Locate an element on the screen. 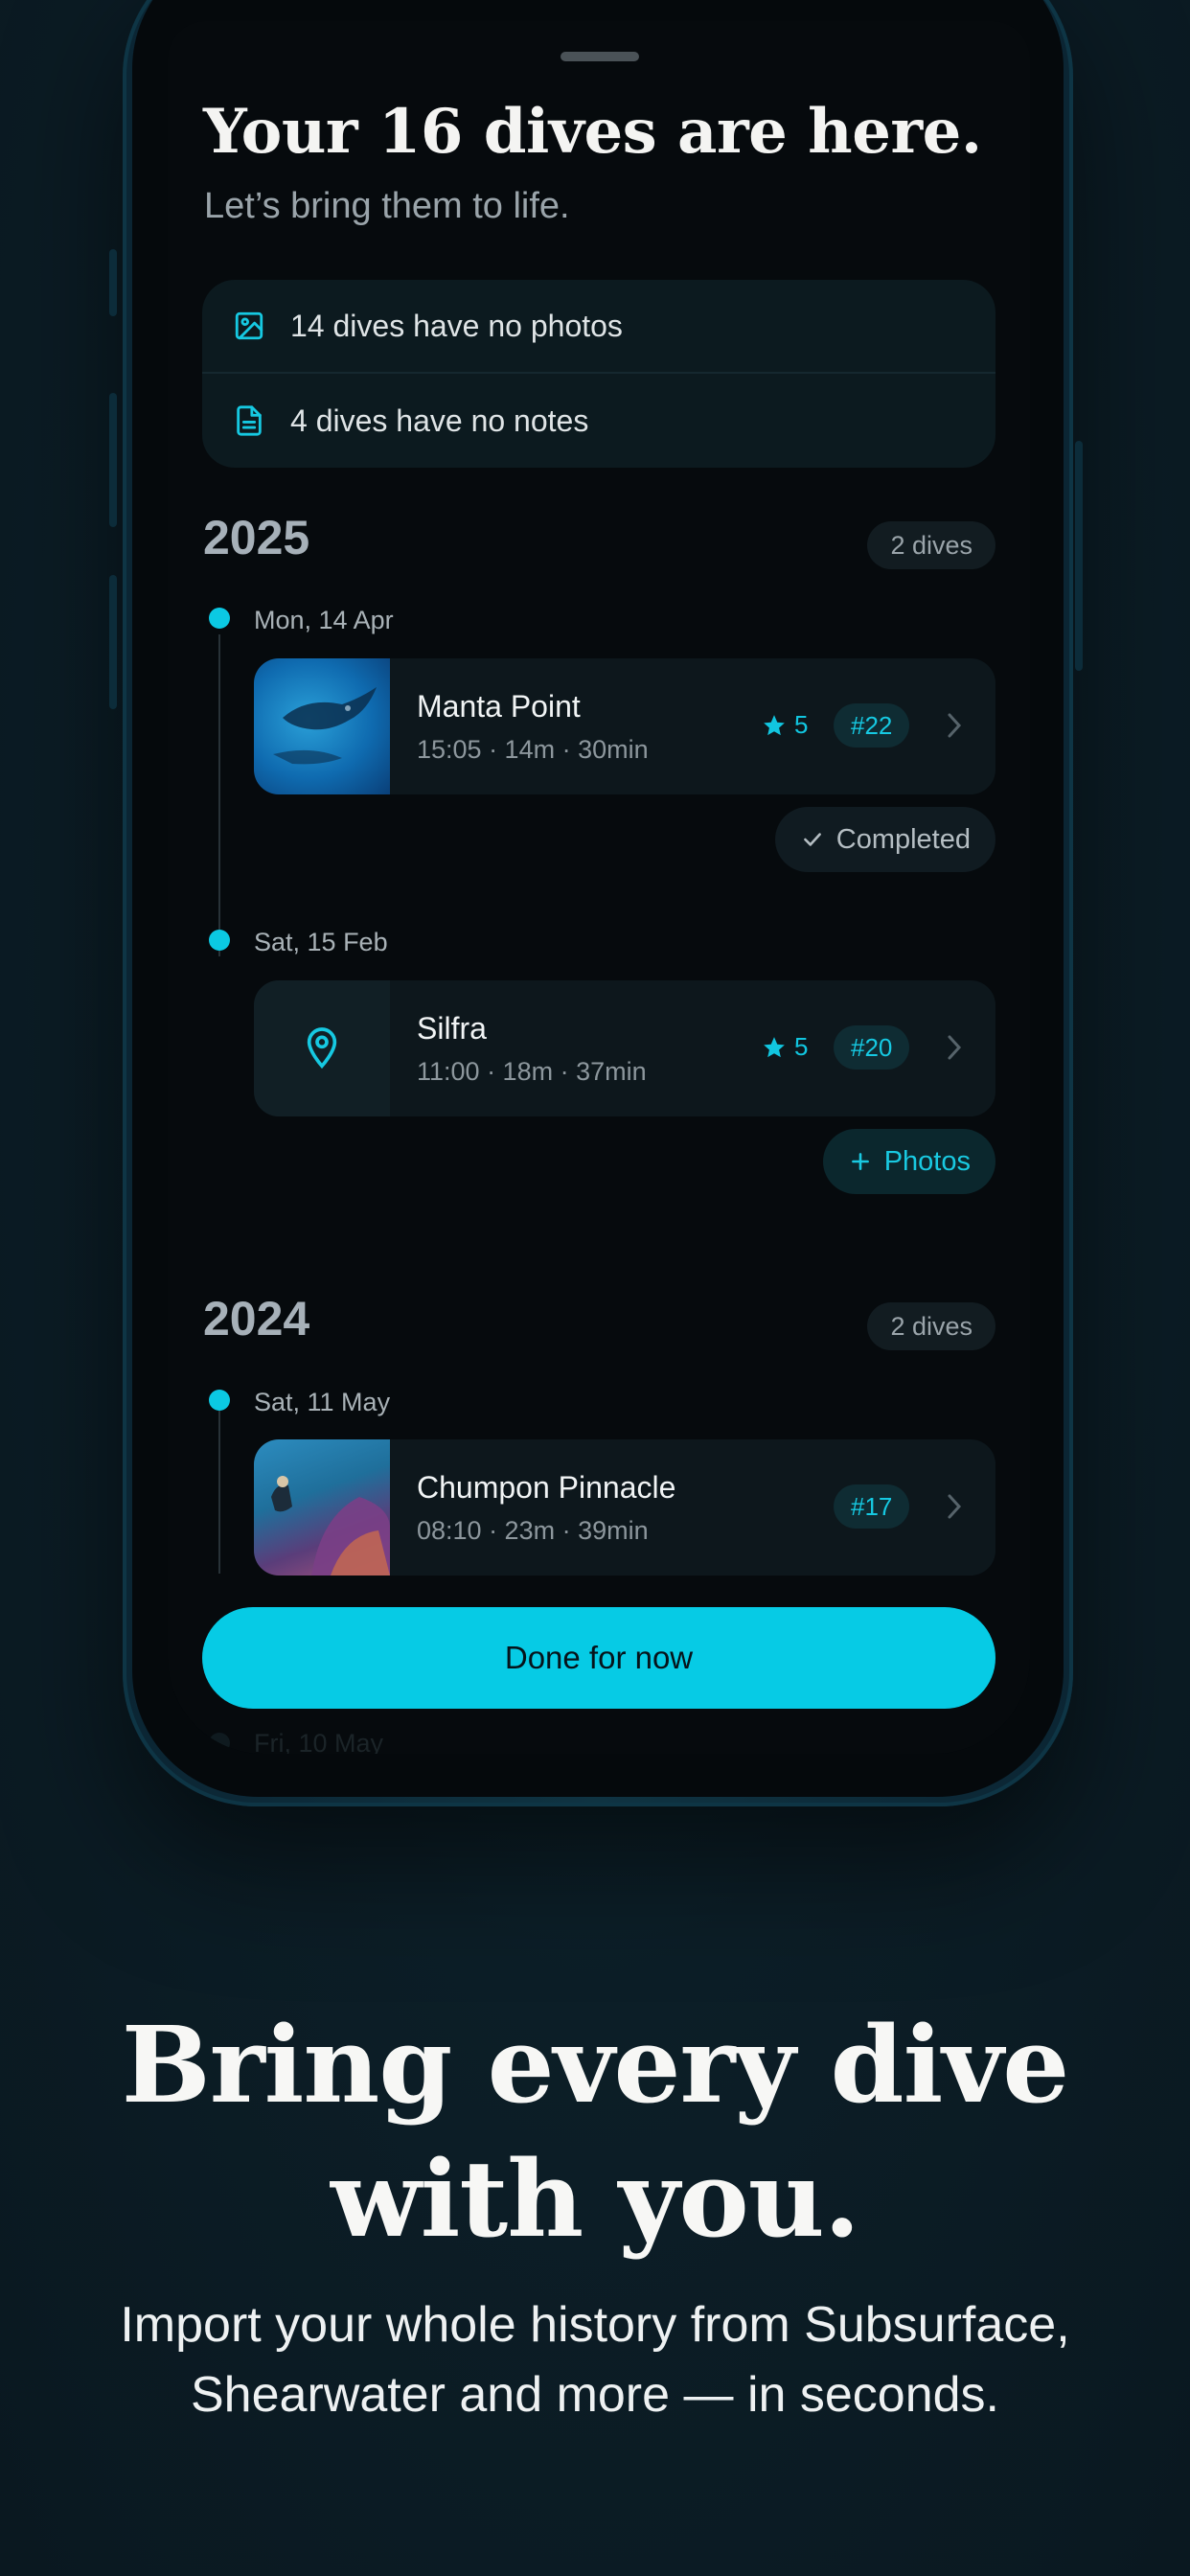 This screenshot has width=1190, height=2576. manta-ray-image is located at coordinates (325, 726).